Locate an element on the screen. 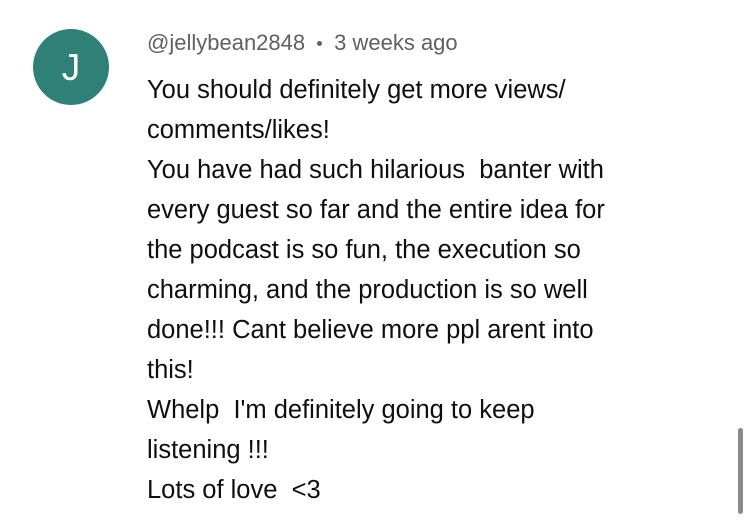  comment-header: @jellybean2848 3 weeks ago is located at coordinates (302, 43).